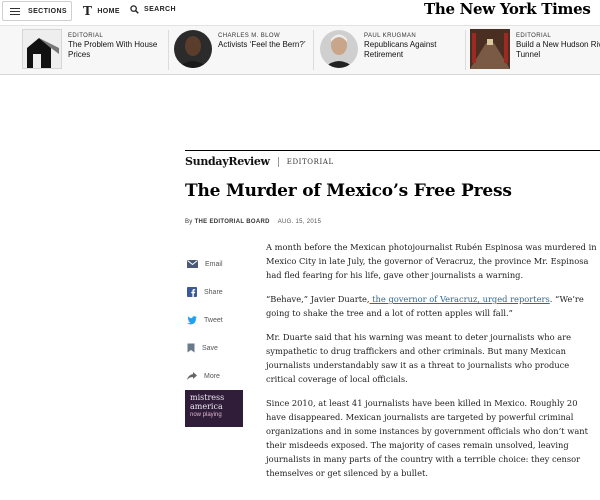 The image size is (600, 500). I want to click on section-rule, so click(392, 150).